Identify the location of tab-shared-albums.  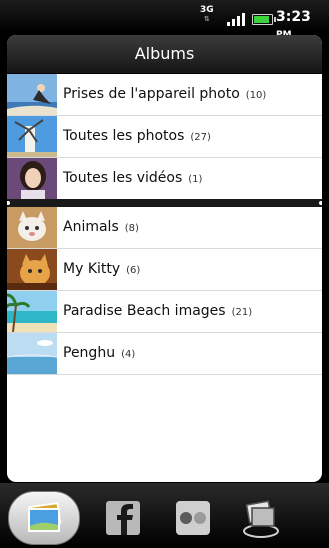
(261, 517).